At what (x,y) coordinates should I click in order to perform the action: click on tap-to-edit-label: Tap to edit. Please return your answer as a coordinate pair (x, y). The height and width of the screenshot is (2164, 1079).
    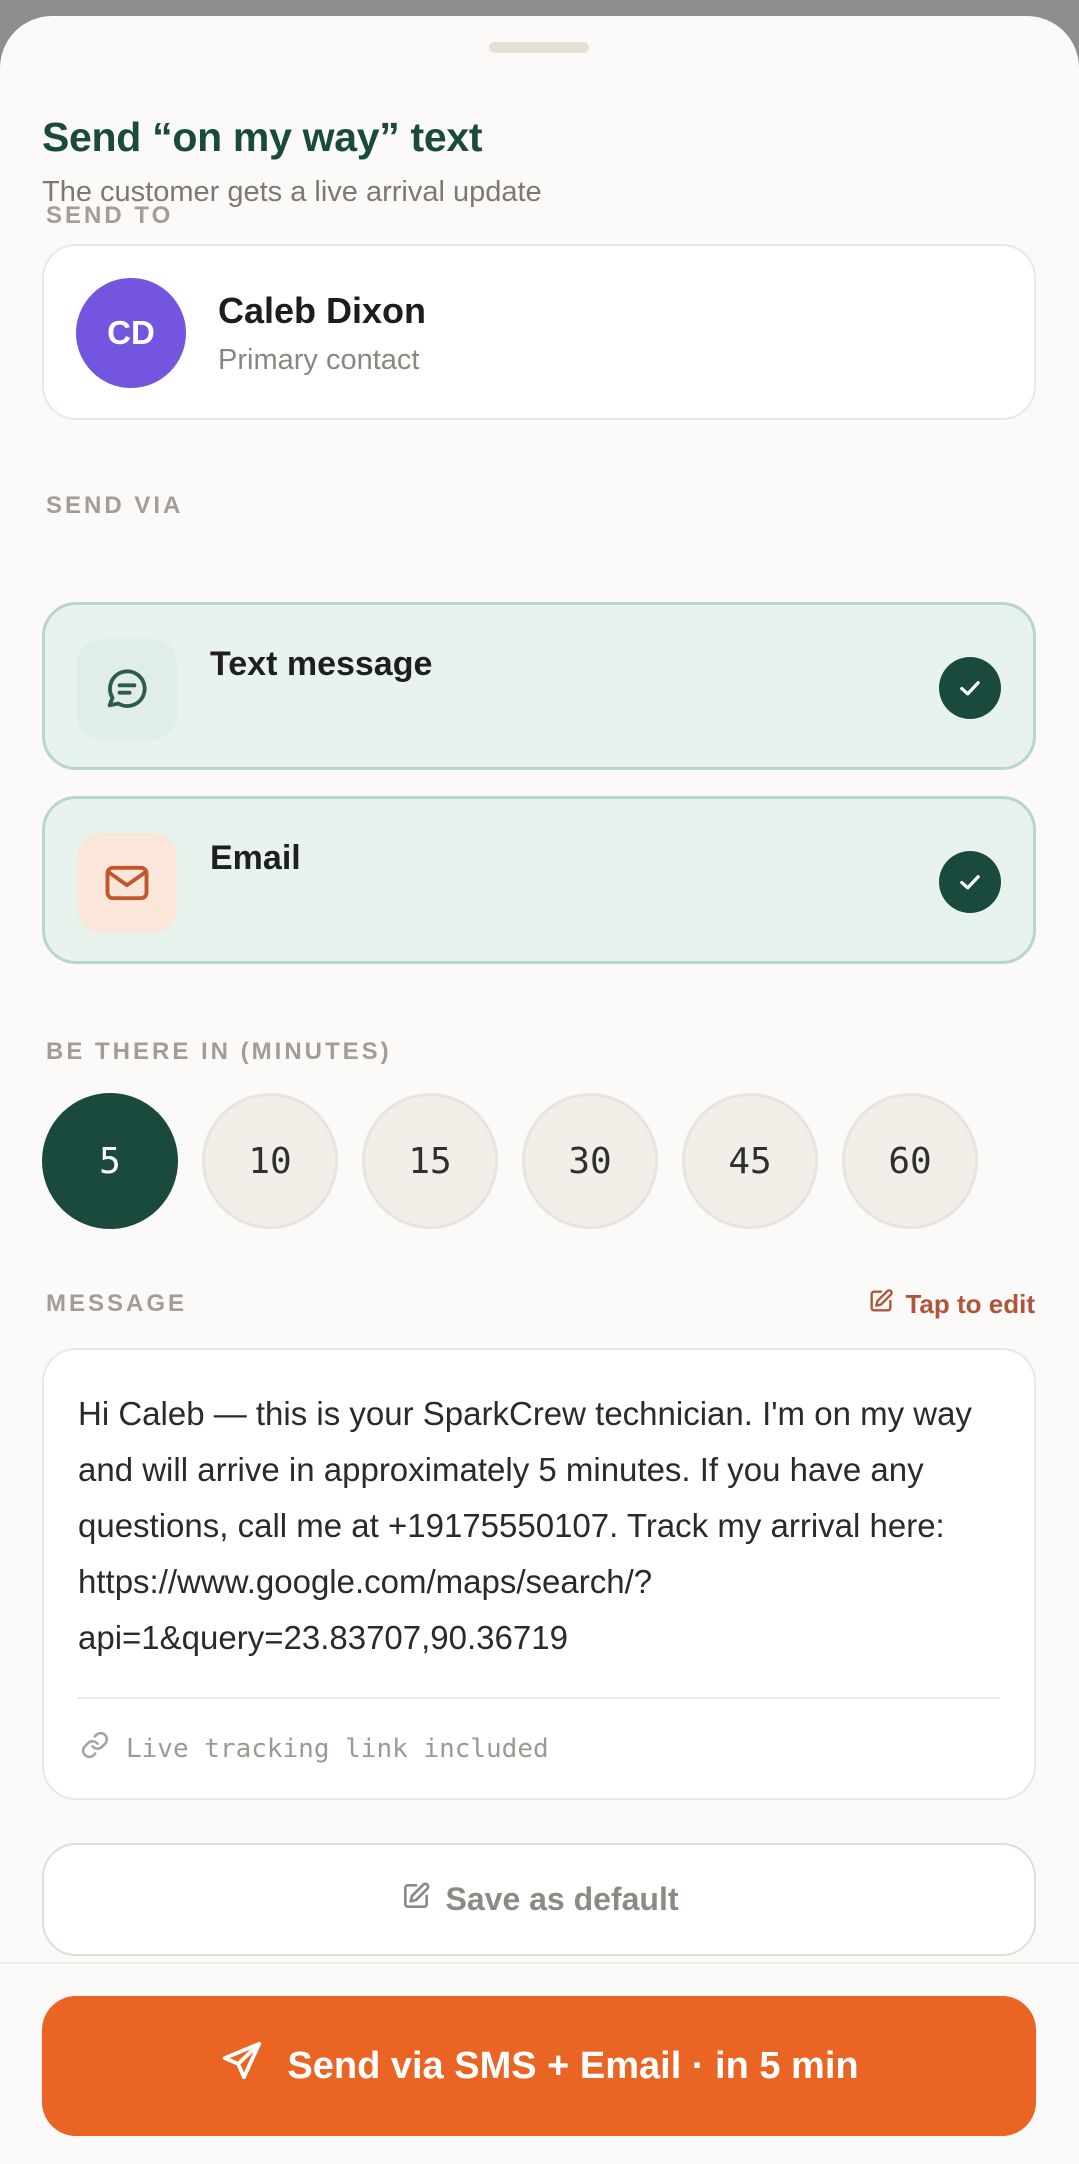
    Looking at the image, I should click on (970, 1304).